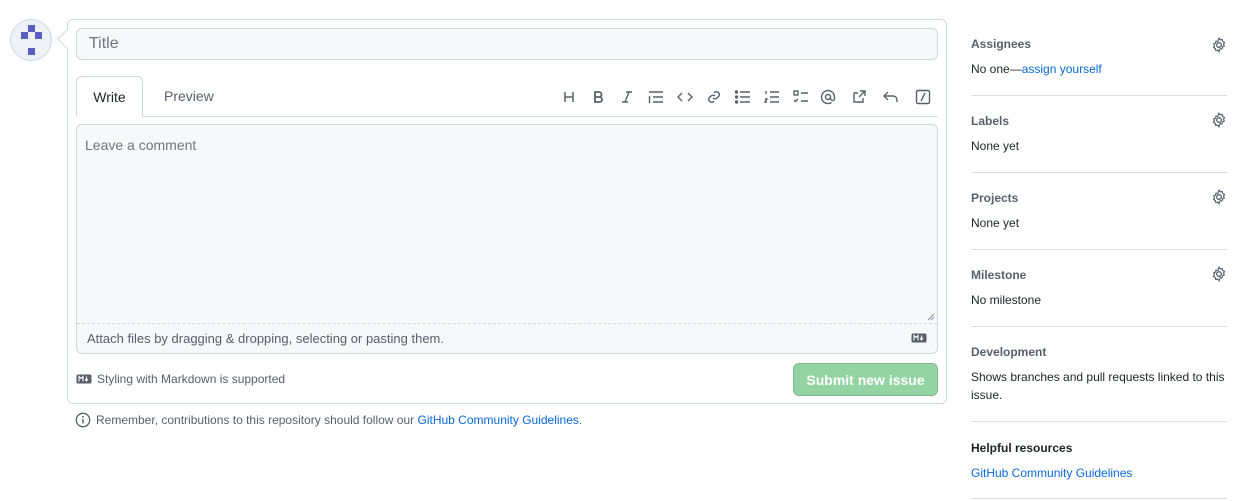 The height and width of the screenshot is (501, 1254). Describe the element at coordinates (995, 146) in the screenshot. I see `labels-value: None yet` at that location.